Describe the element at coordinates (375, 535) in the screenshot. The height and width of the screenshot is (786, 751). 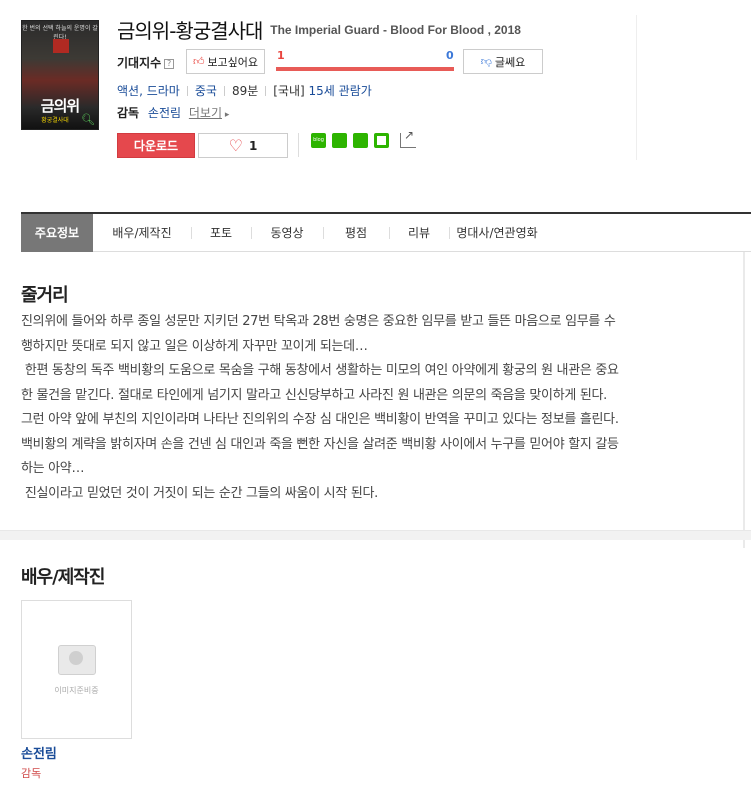
I see `section-divider` at that location.